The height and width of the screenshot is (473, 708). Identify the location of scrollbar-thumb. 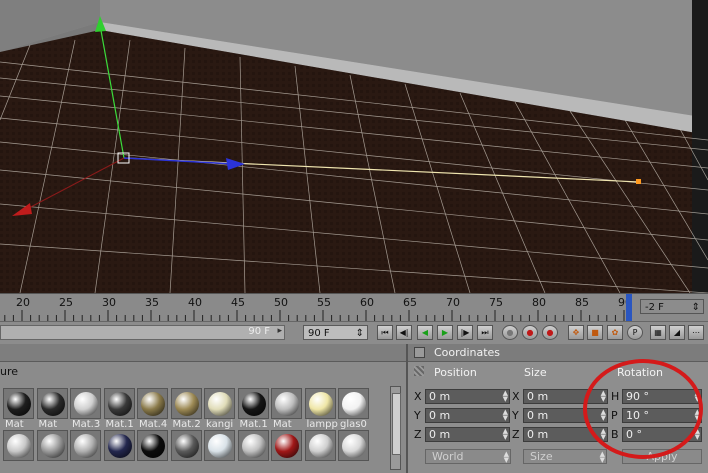
(396, 424).